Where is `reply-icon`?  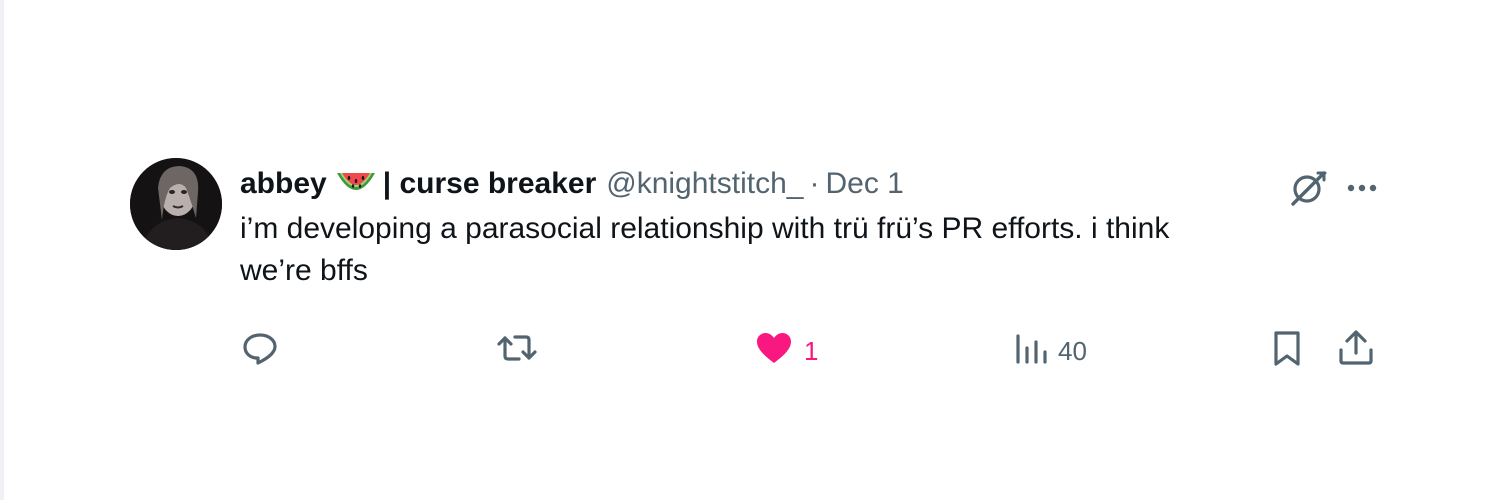 reply-icon is located at coordinates (260, 351).